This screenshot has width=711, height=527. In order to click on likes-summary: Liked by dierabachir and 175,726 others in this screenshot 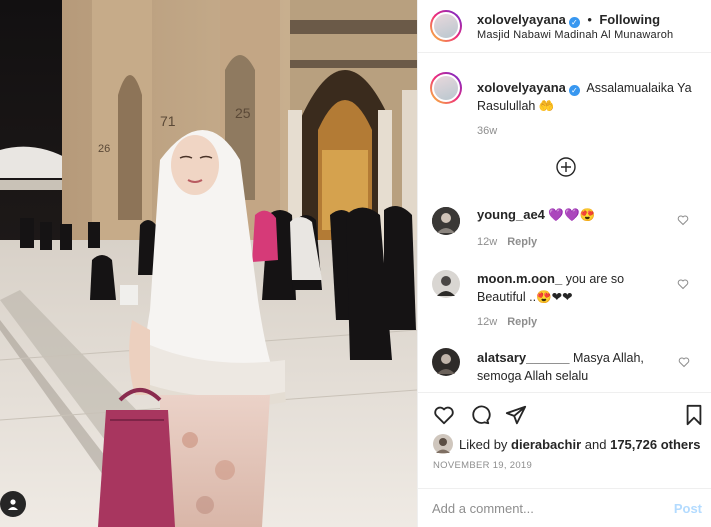, I will do `click(579, 444)`.